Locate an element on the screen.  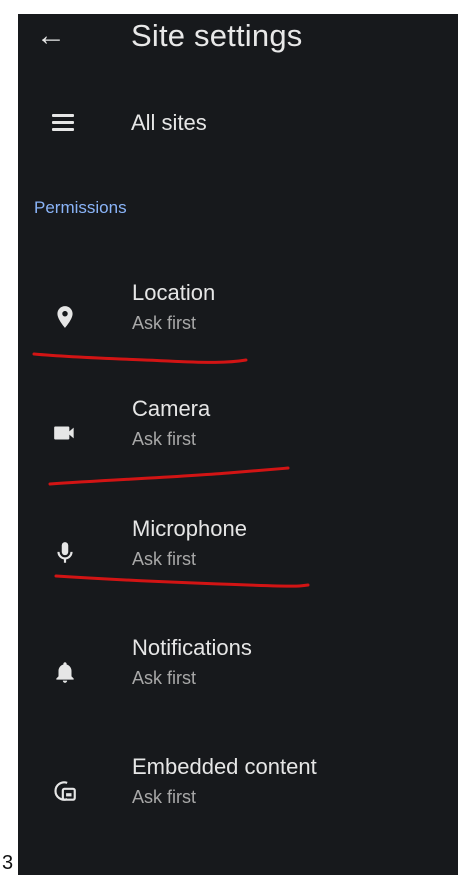
permission-row-embedded-content: Embedded content Ask first is located at coordinates (238, 804).